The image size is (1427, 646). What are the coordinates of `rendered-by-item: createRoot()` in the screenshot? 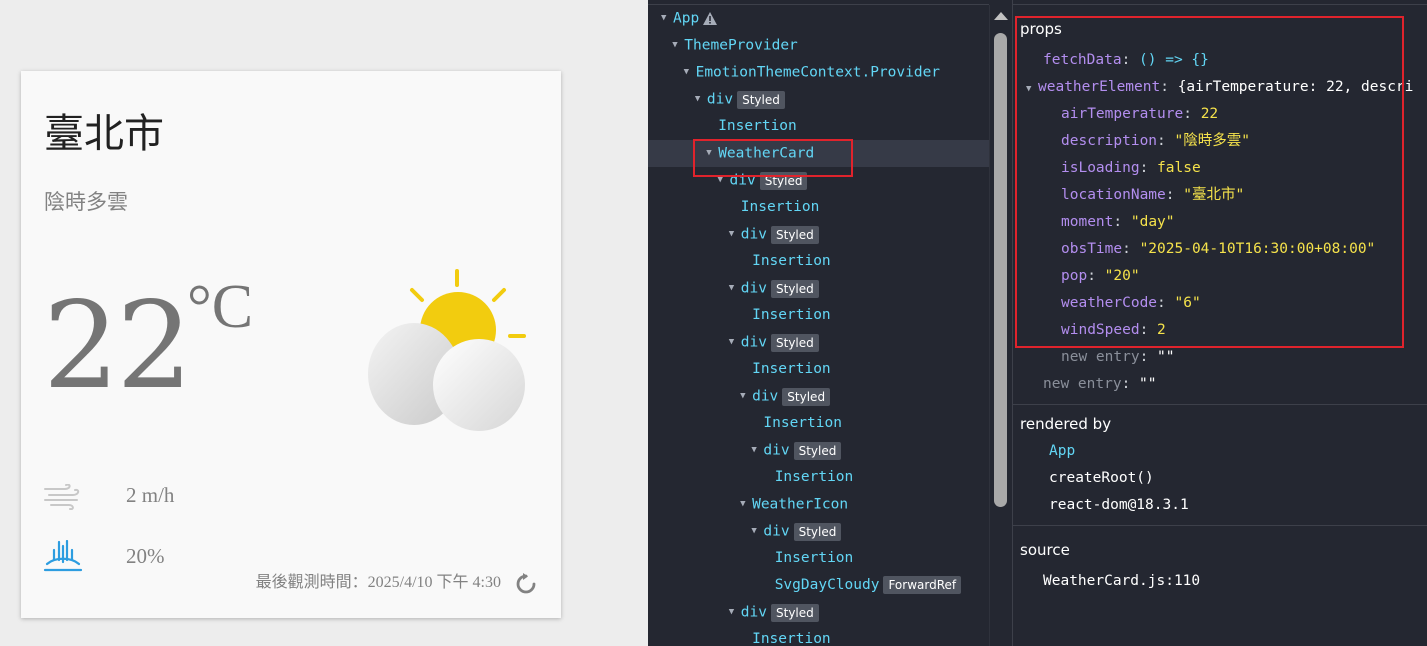 It's located at (1101, 478).